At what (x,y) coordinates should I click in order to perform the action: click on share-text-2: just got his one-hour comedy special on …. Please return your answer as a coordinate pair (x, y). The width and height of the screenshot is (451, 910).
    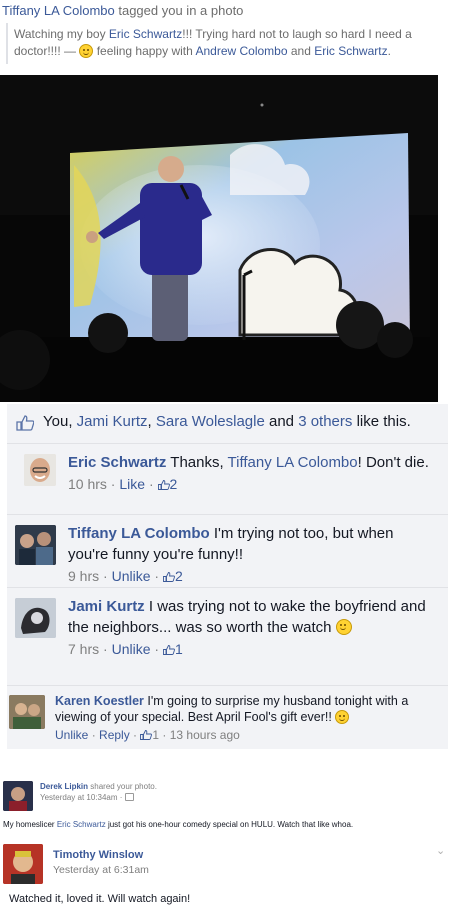
    Looking at the image, I should click on (230, 824).